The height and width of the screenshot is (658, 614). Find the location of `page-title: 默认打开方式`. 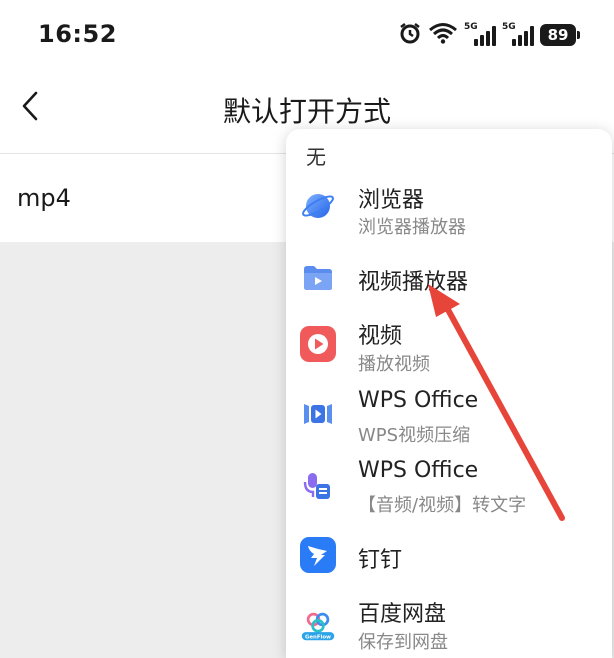

page-title: 默认打开方式 is located at coordinates (306, 111).